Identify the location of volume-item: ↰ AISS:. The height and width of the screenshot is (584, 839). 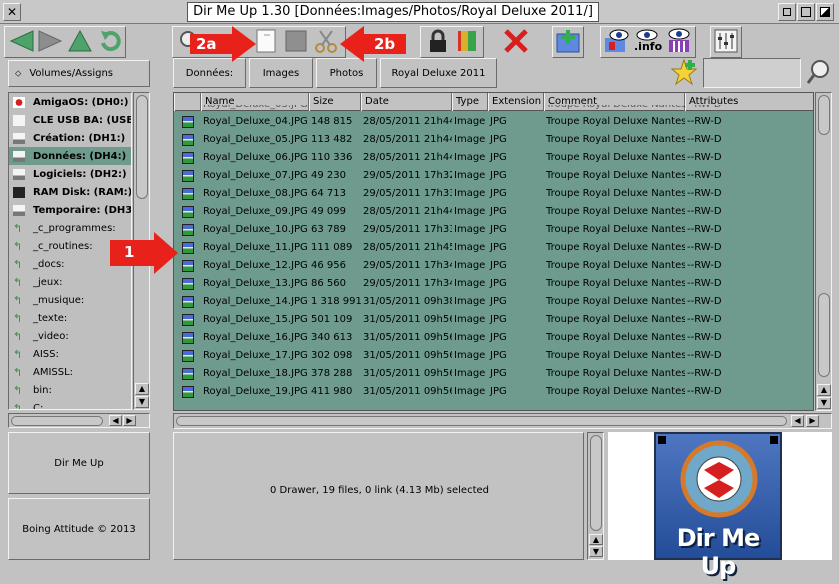
(70, 354).